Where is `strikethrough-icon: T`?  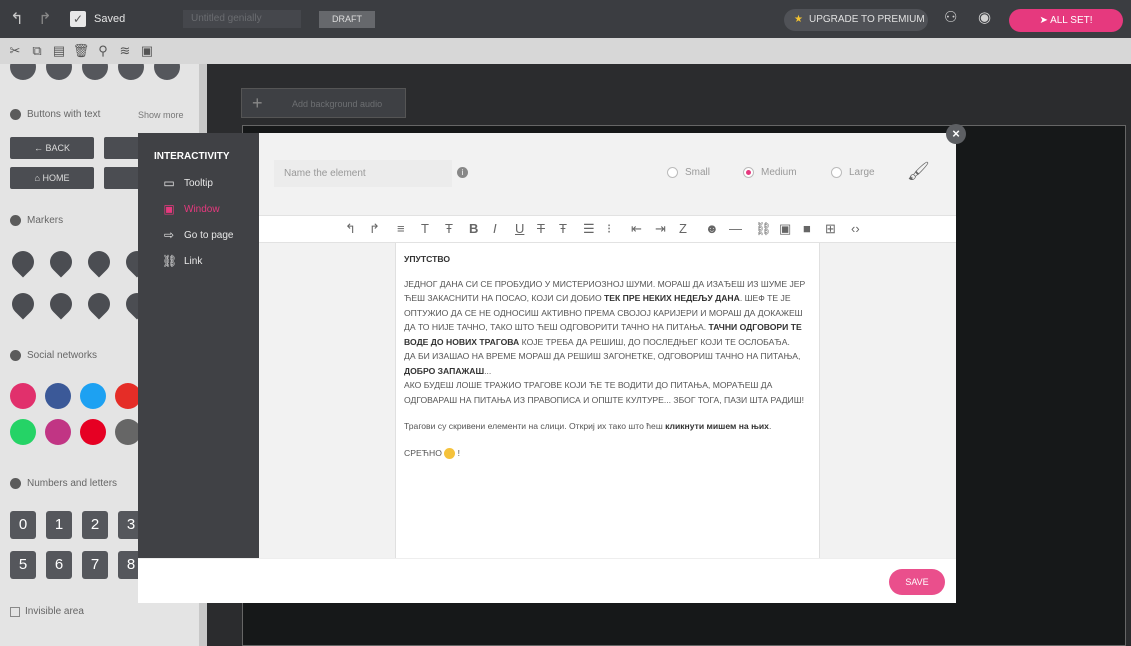 strikethrough-icon: T is located at coordinates (541, 228).